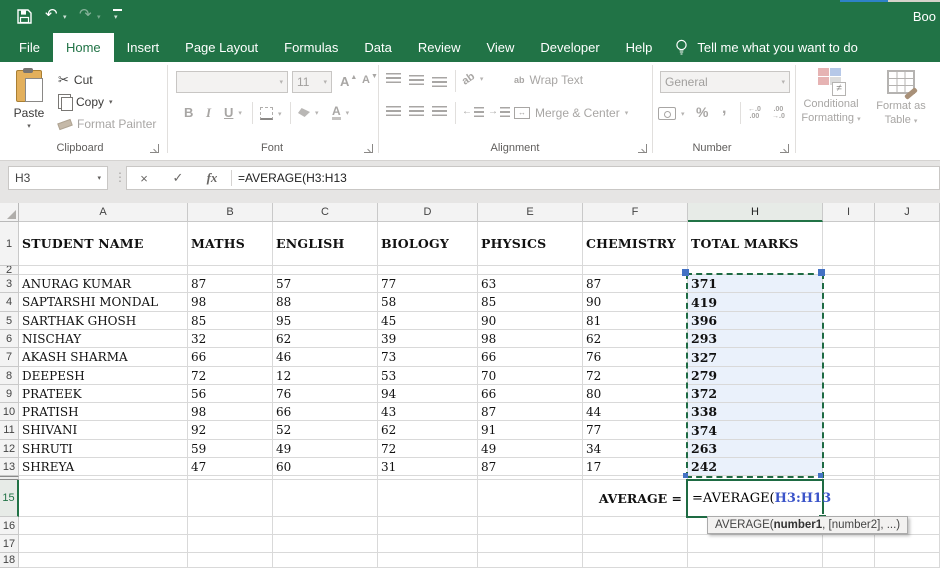 This screenshot has height=568, width=940. Describe the element at coordinates (9, 339) in the screenshot. I see `row-header-6: 6` at that location.